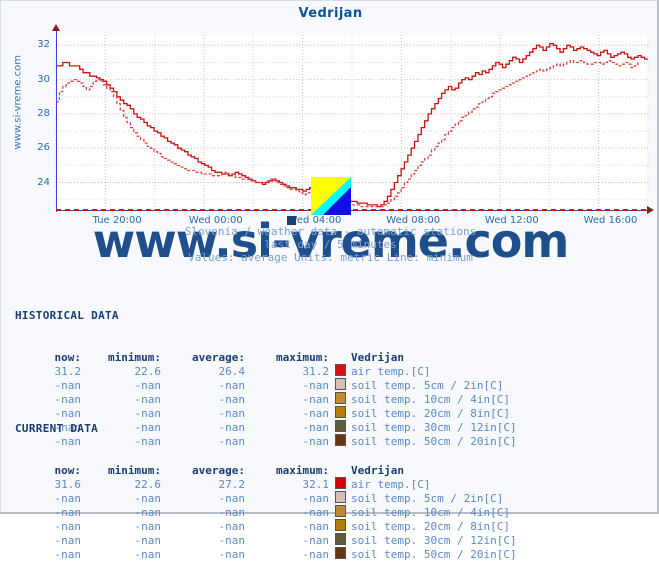 The height and width of the screenshot is (587, 659). Describe the element at coordinates (430, 526) in the screenshot. I see `cell-series-label: soil temp. 20cm / 8in[C]` at that location.